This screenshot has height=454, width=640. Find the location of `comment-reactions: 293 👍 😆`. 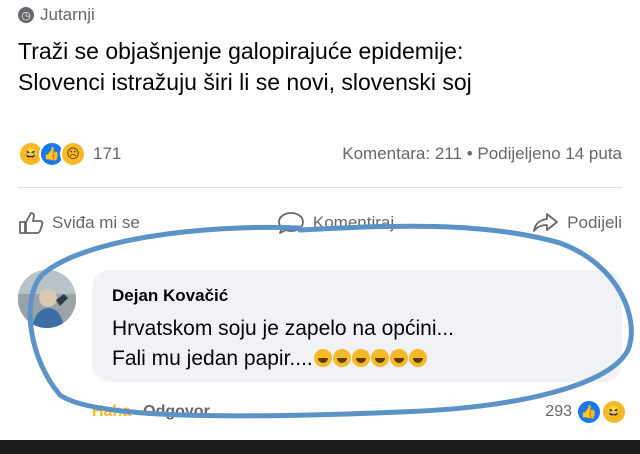

comment-reactions: 293 👍 😆 is located at coordinates (586, 412).